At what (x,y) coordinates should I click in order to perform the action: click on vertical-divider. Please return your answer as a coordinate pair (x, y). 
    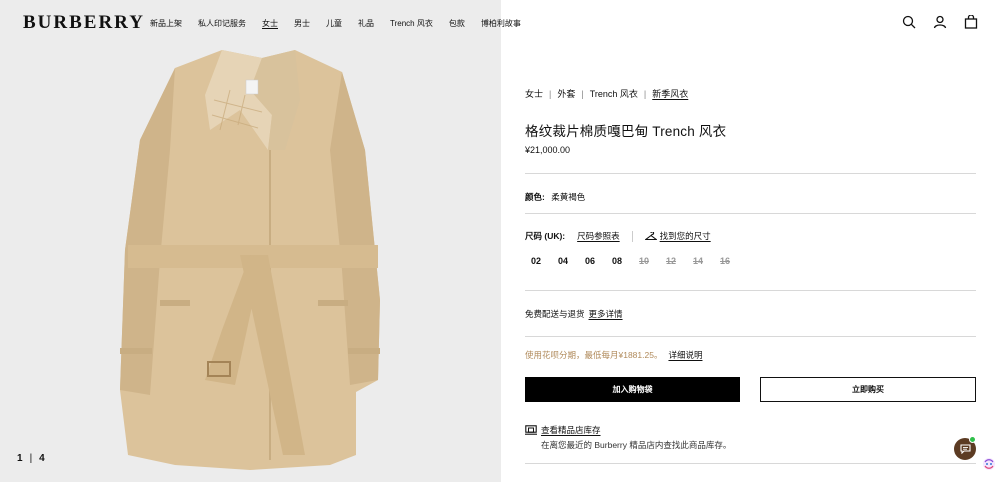
    Looking at the image, I should click on (632, 236).